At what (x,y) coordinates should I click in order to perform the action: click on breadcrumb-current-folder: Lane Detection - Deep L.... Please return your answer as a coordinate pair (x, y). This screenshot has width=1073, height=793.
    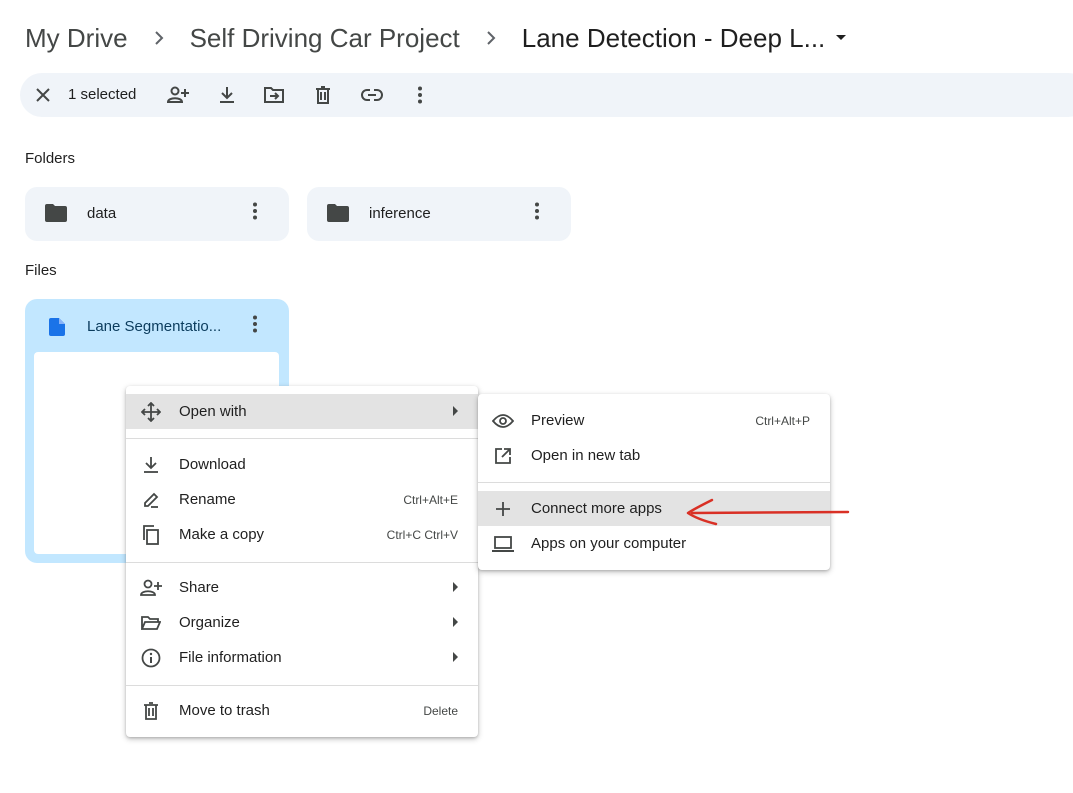
    Looking at the image, I should click on (674, 38).